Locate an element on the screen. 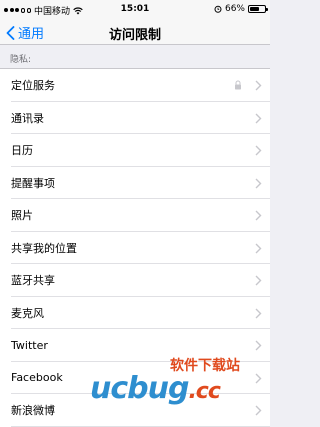  lock-icon is located at coordinates (238, 85).